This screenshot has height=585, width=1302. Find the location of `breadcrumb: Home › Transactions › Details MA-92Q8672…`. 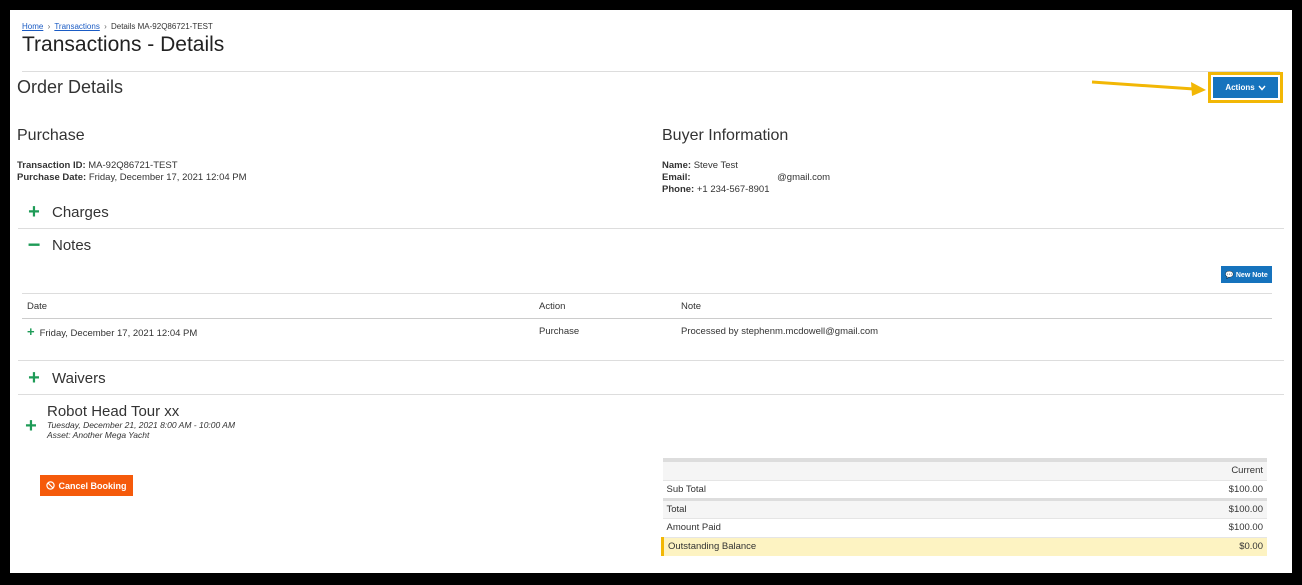

breadcrumb: Home › Transactions › Details MA-92Q8672… is located at coordinates (117, 26).